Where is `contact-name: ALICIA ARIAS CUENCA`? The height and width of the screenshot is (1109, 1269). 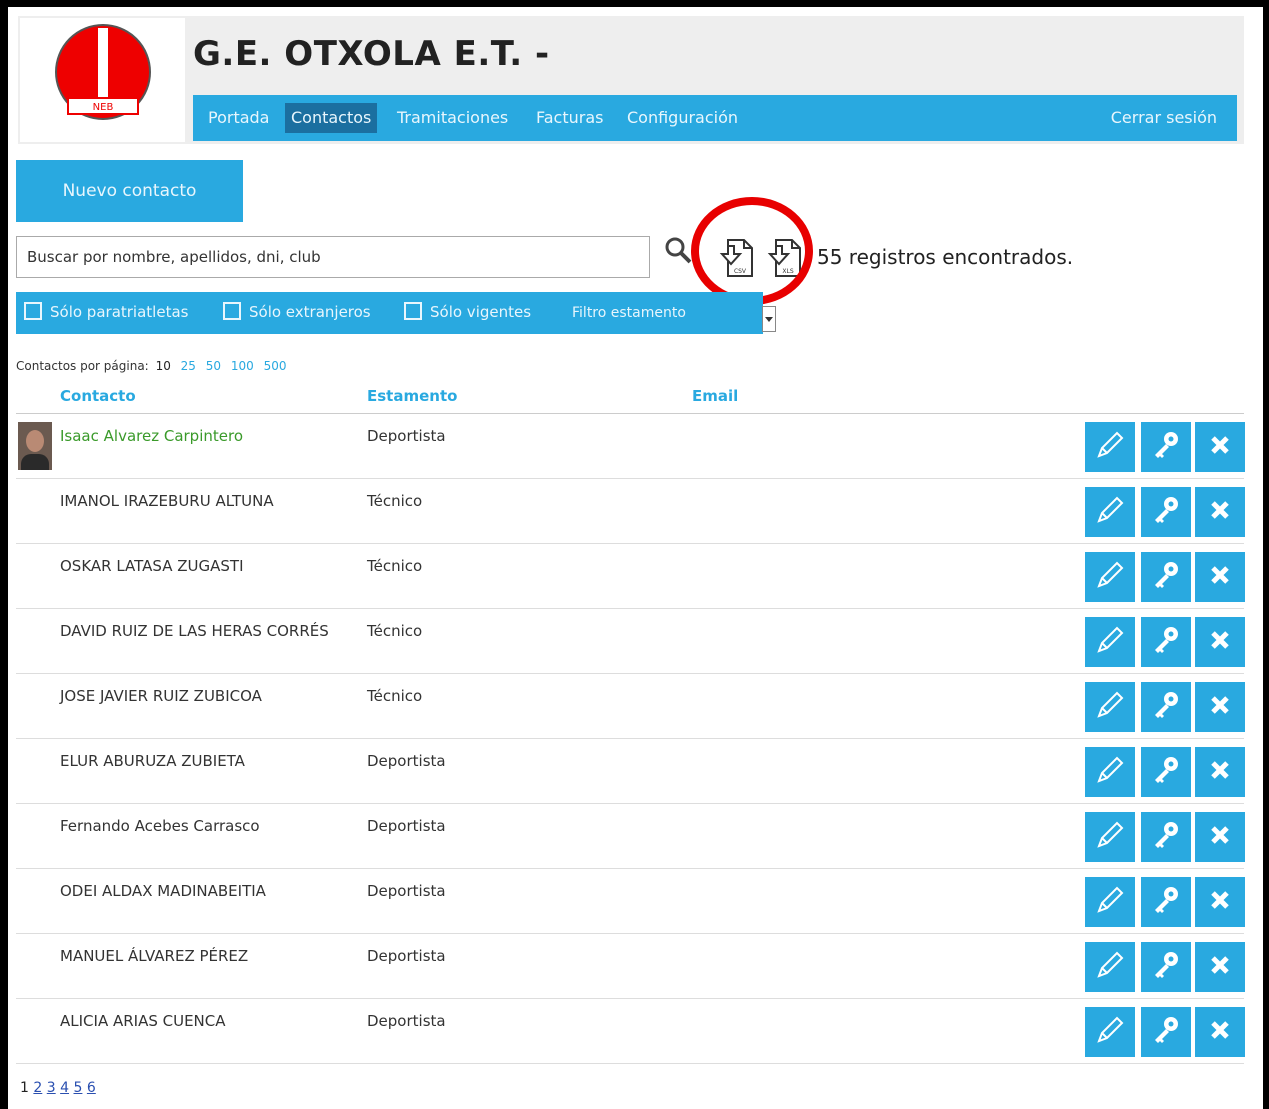
contact-name: ALICIA ARIAS CUENCA is located at coordinates (143, 1021).